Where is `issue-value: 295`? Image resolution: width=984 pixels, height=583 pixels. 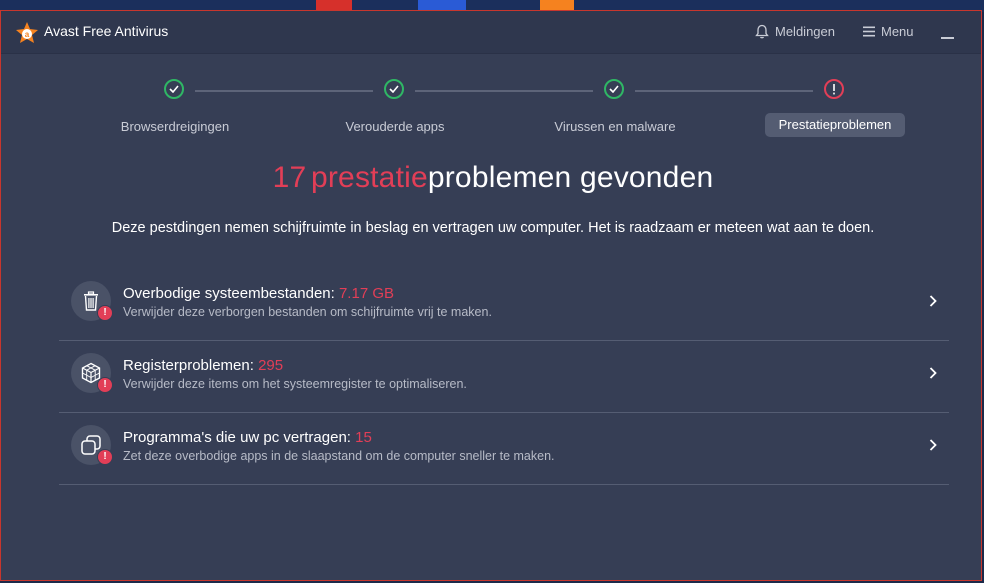
issue-value: 295 is located at coordinates (271, 365).